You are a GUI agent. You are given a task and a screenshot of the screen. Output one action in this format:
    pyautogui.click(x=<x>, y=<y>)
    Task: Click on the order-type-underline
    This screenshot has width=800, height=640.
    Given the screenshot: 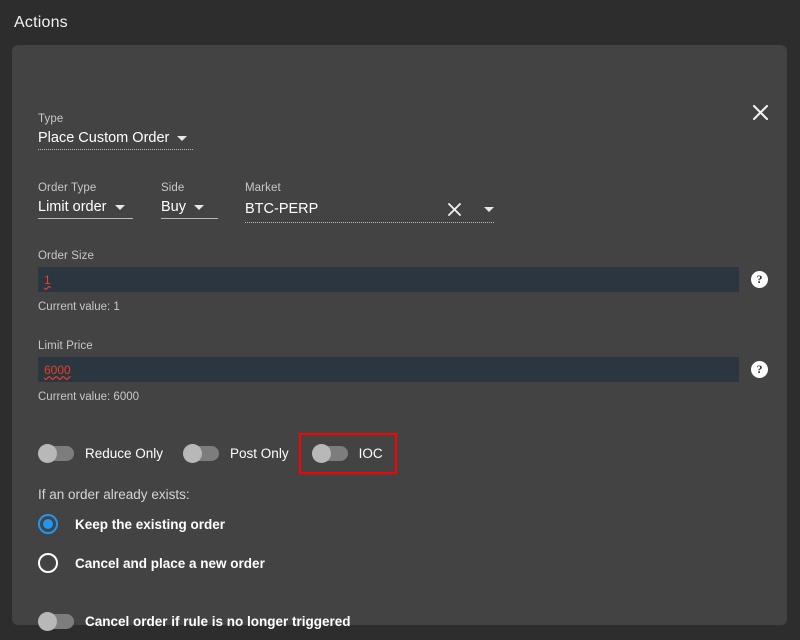 What is the action you would take?
    pyautogui.click(x=85, y=218)
    